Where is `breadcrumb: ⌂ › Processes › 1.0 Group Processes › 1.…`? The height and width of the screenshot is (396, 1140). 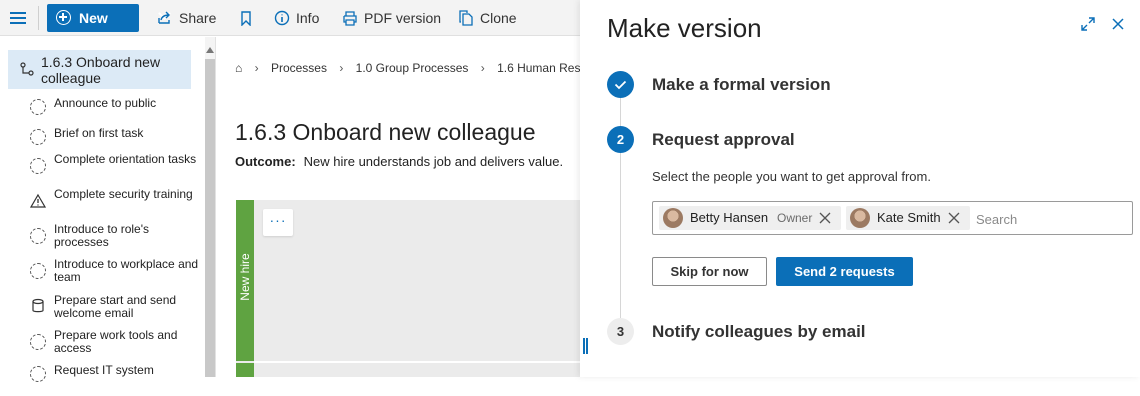
breadcrumb: ⌂ › Processes › 1.0 Group Processes › 1.… is located at coordinates (407, 68).